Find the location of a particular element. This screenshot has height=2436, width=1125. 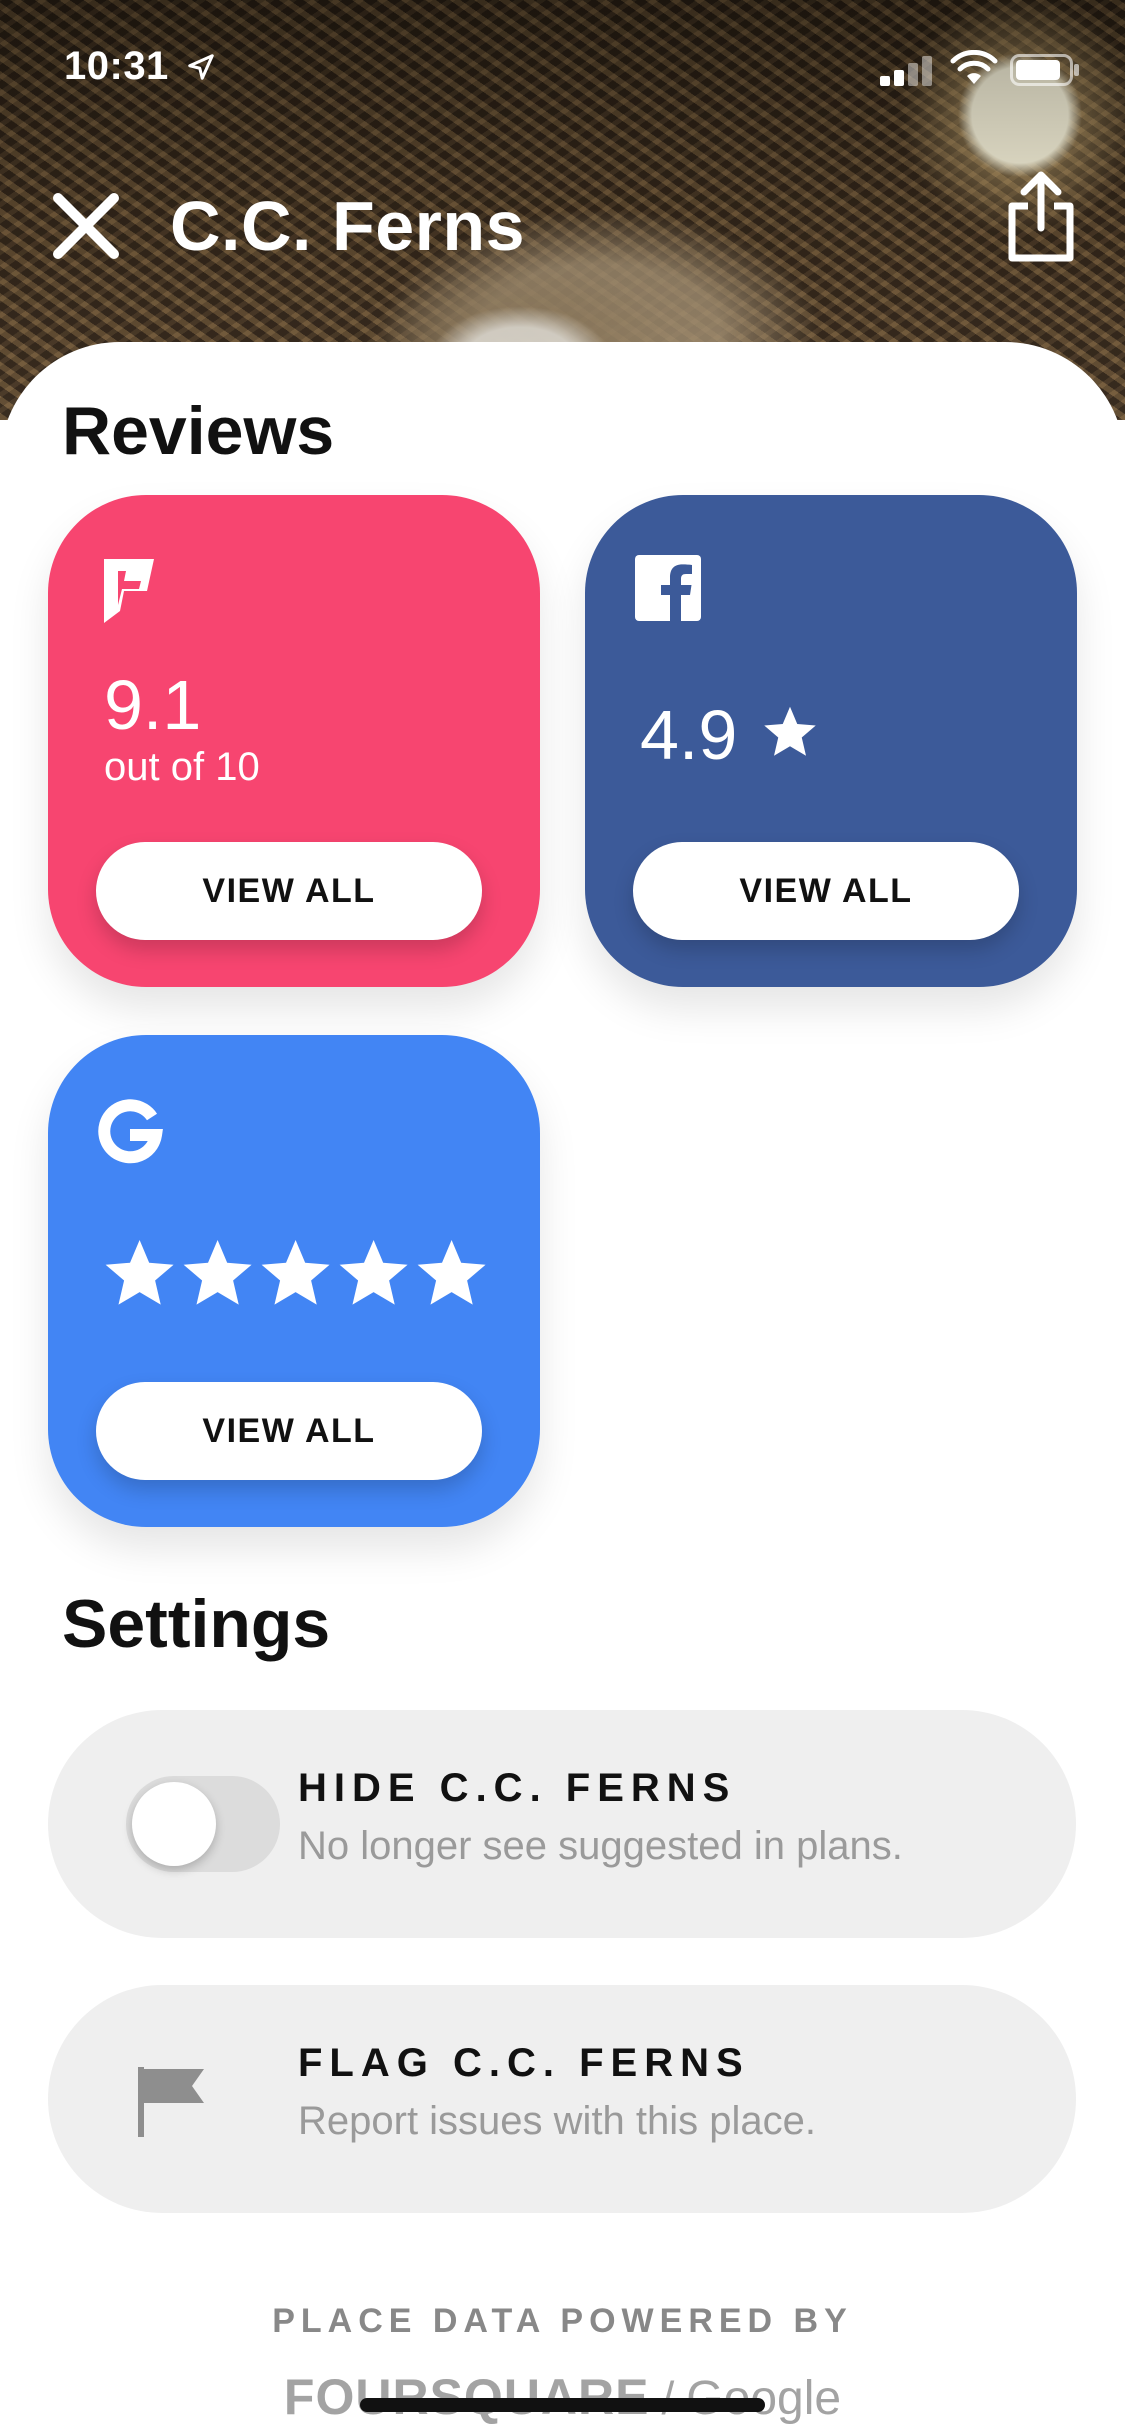

facebook-icon is located at coordinates (668, 588).